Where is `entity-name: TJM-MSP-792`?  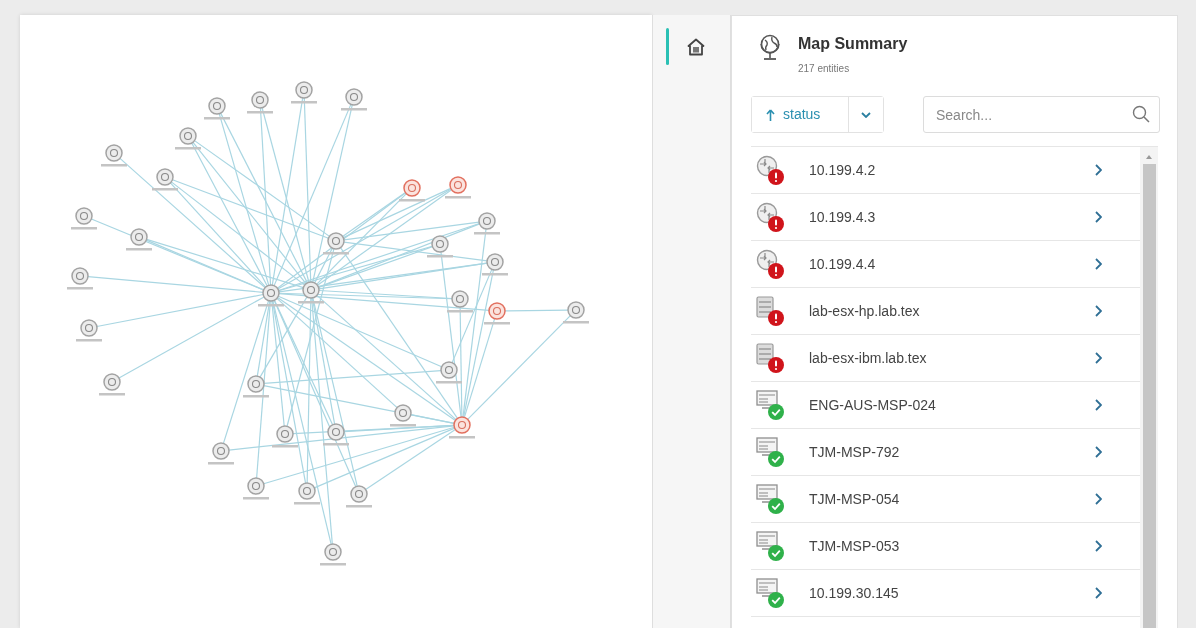 entity-name: TJM-MSP-792 is located at coordinates (855, 452).